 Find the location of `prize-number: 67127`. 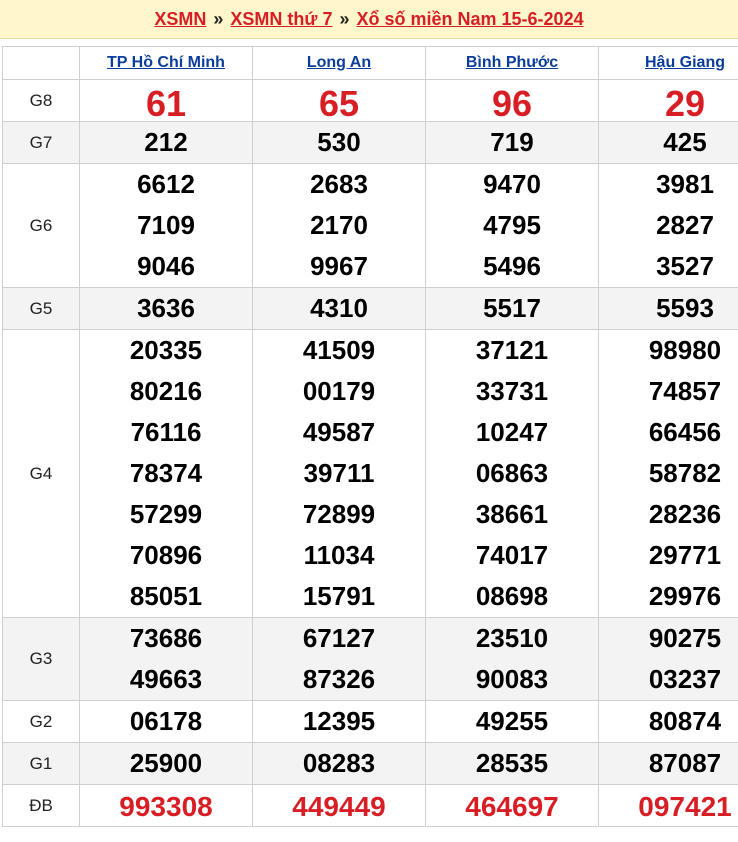

prize-number: 67127 is located at coordinates (339, 638).